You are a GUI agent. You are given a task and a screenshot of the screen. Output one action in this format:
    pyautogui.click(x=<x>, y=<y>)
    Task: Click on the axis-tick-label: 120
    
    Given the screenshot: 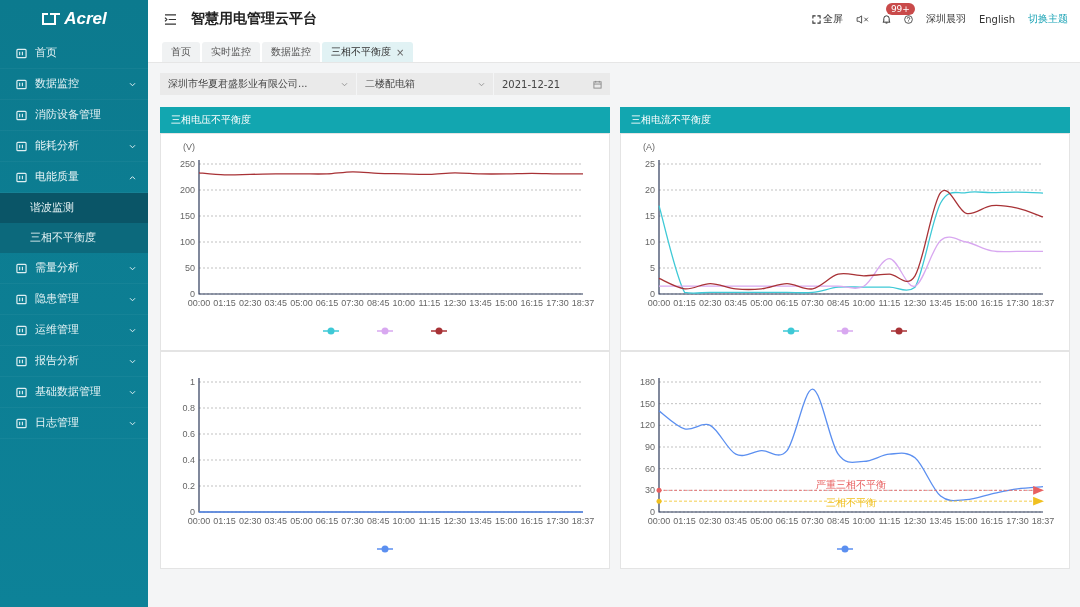 What is the action you would take?
    pyautogui.click(x=647, y=425)
    